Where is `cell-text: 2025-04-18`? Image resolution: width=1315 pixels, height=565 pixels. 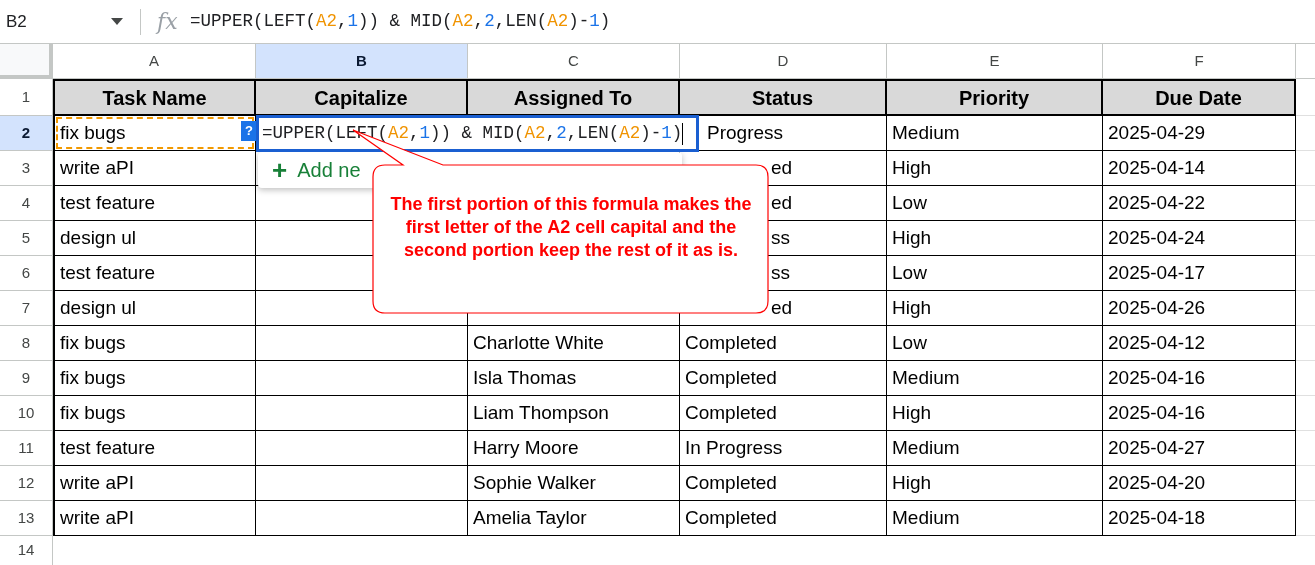
cell-text: 2025-04-18 is located at coordinates (1157, 517).